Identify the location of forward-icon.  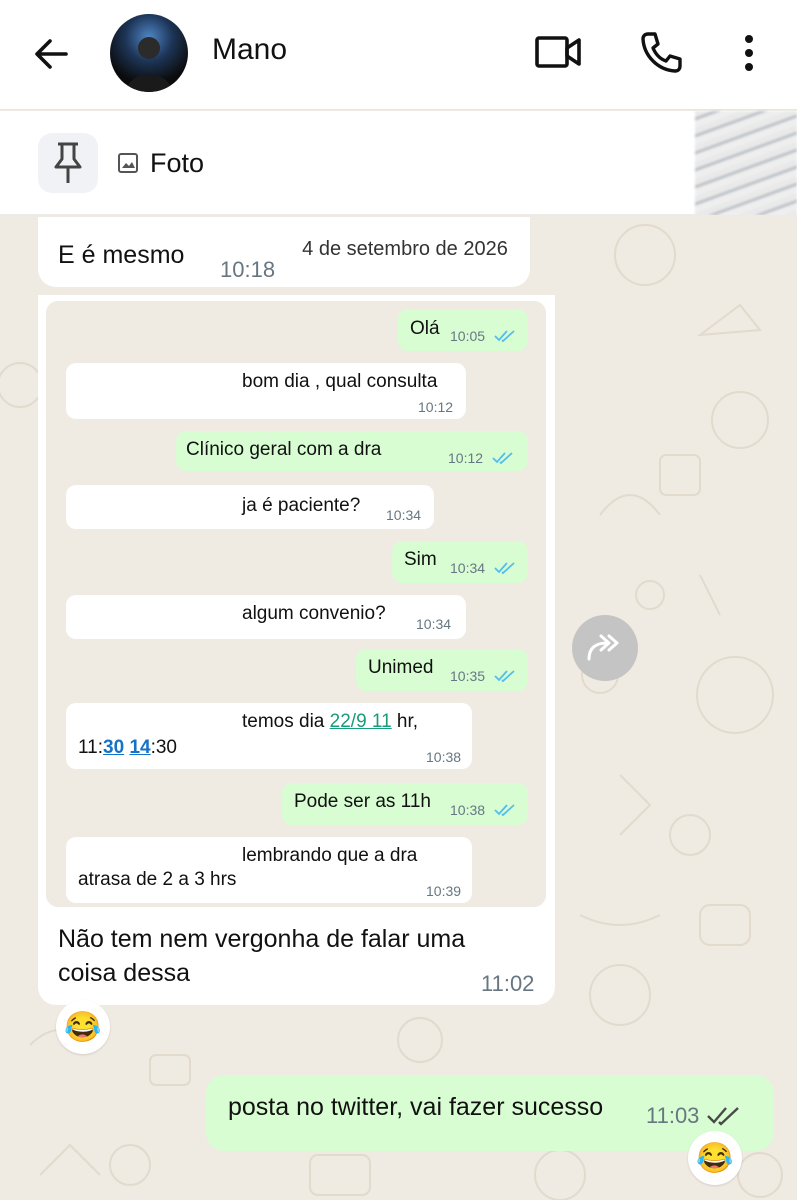
(603, 647).